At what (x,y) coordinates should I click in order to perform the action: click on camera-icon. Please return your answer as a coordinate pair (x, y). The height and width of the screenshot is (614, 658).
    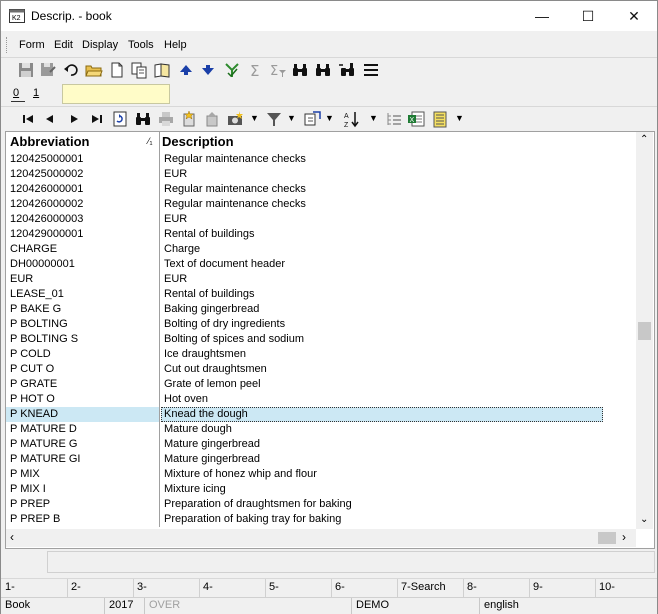
    Looking at the image, I should click on (236, 119).